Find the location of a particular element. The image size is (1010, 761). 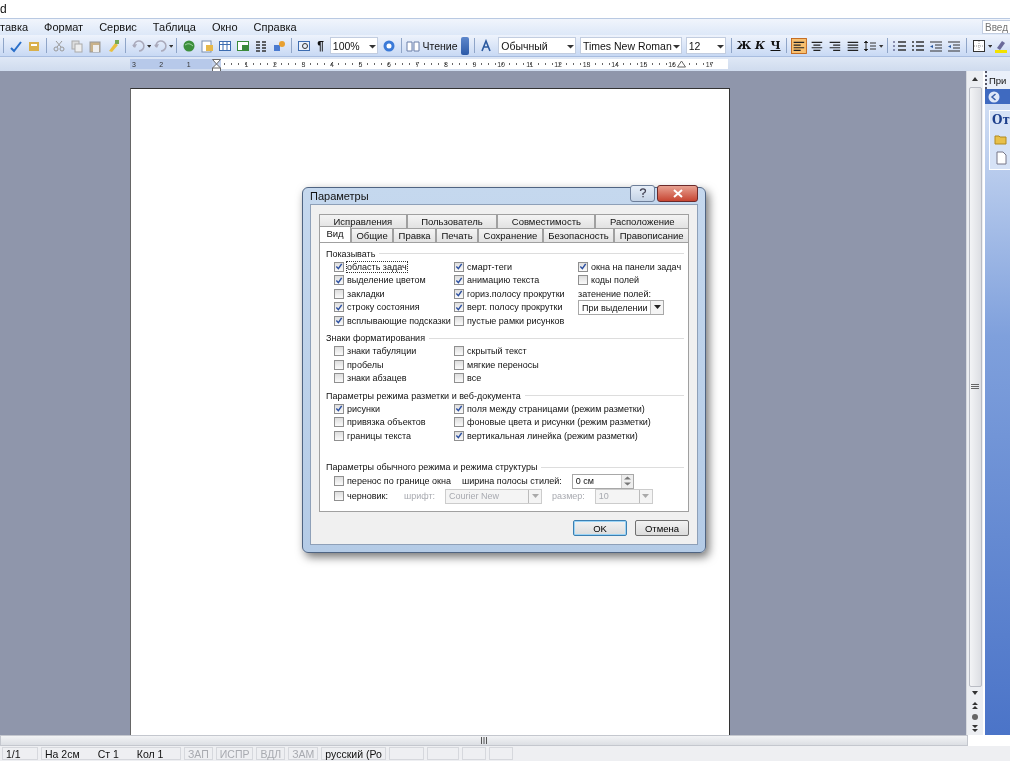

field-label: ширина полосы стилей: is located at coordinates (512, 481).